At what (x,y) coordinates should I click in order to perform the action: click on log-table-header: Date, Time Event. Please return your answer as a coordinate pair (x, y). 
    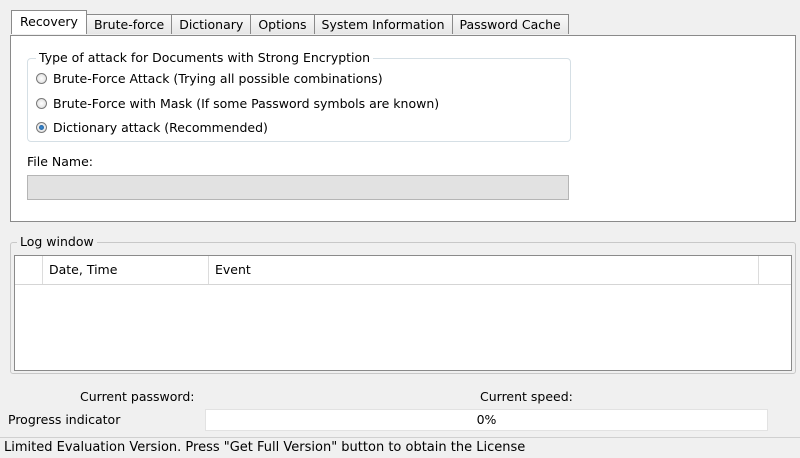
    Looking at the image, I should click on (403, 270).